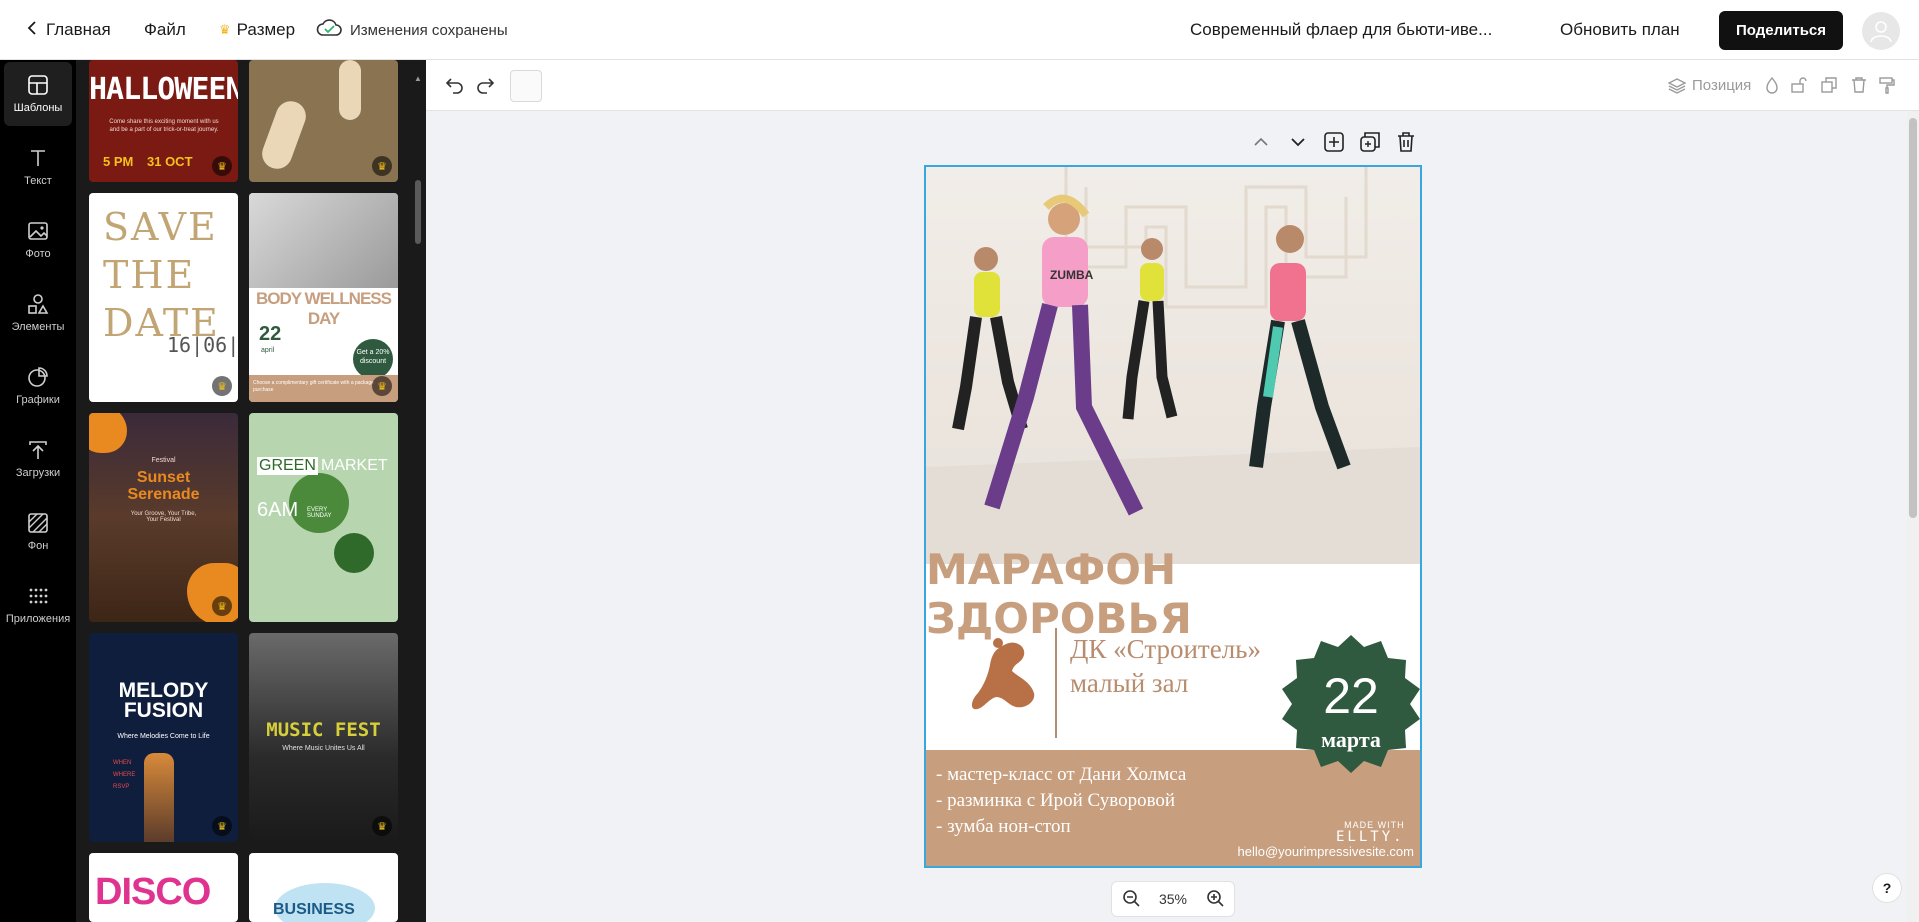 Image resolution: width=1919 pixels, height=922 pixels. I want to click on rail-item-elements: Элементы, so click(38, 313).